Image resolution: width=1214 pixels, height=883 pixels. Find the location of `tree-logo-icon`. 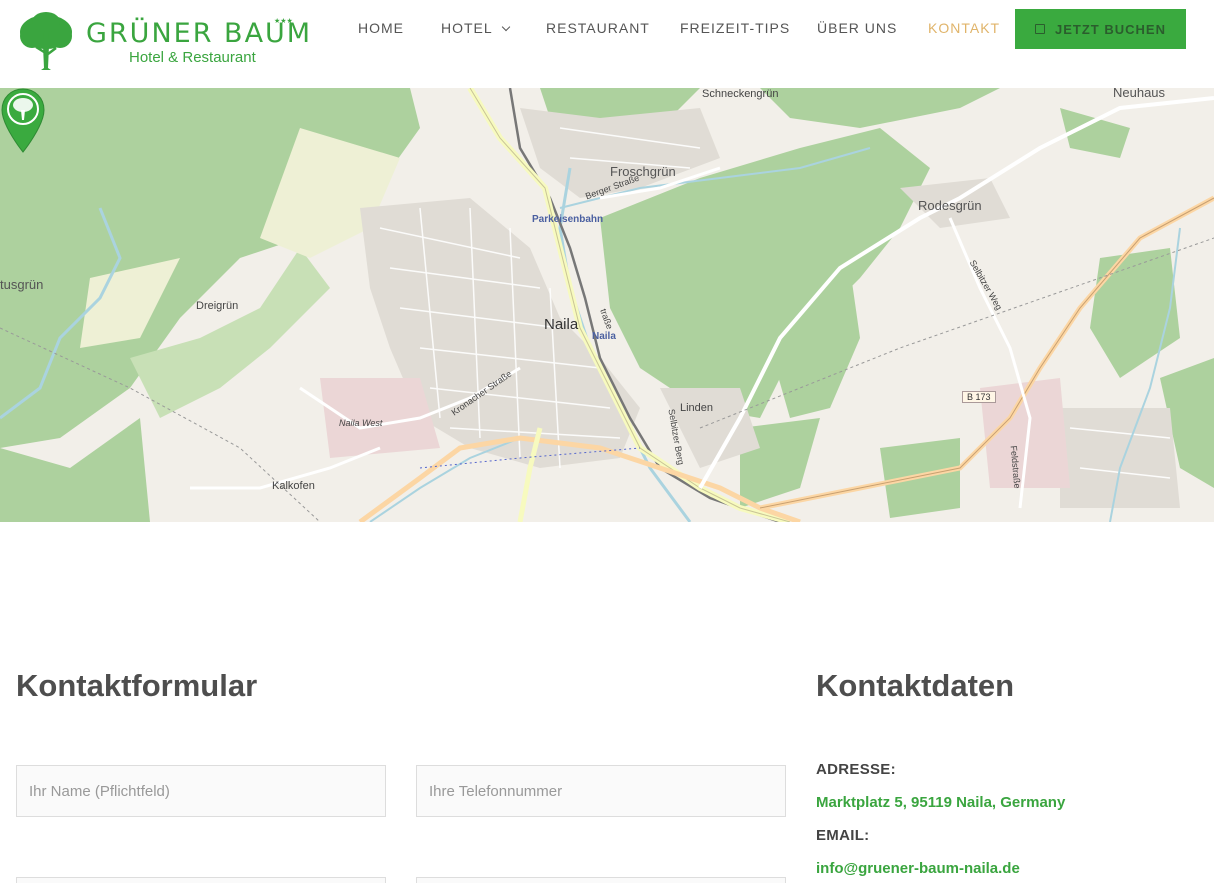

tree-logo-icon is located at coordinates (46, 41).